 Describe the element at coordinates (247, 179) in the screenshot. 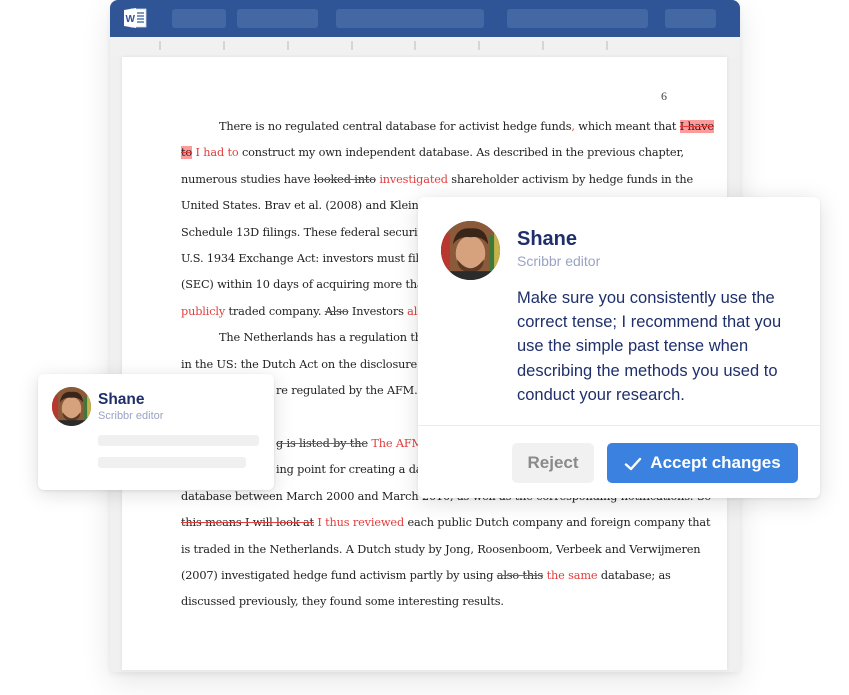

I see `text: numerous studies have` at that location.